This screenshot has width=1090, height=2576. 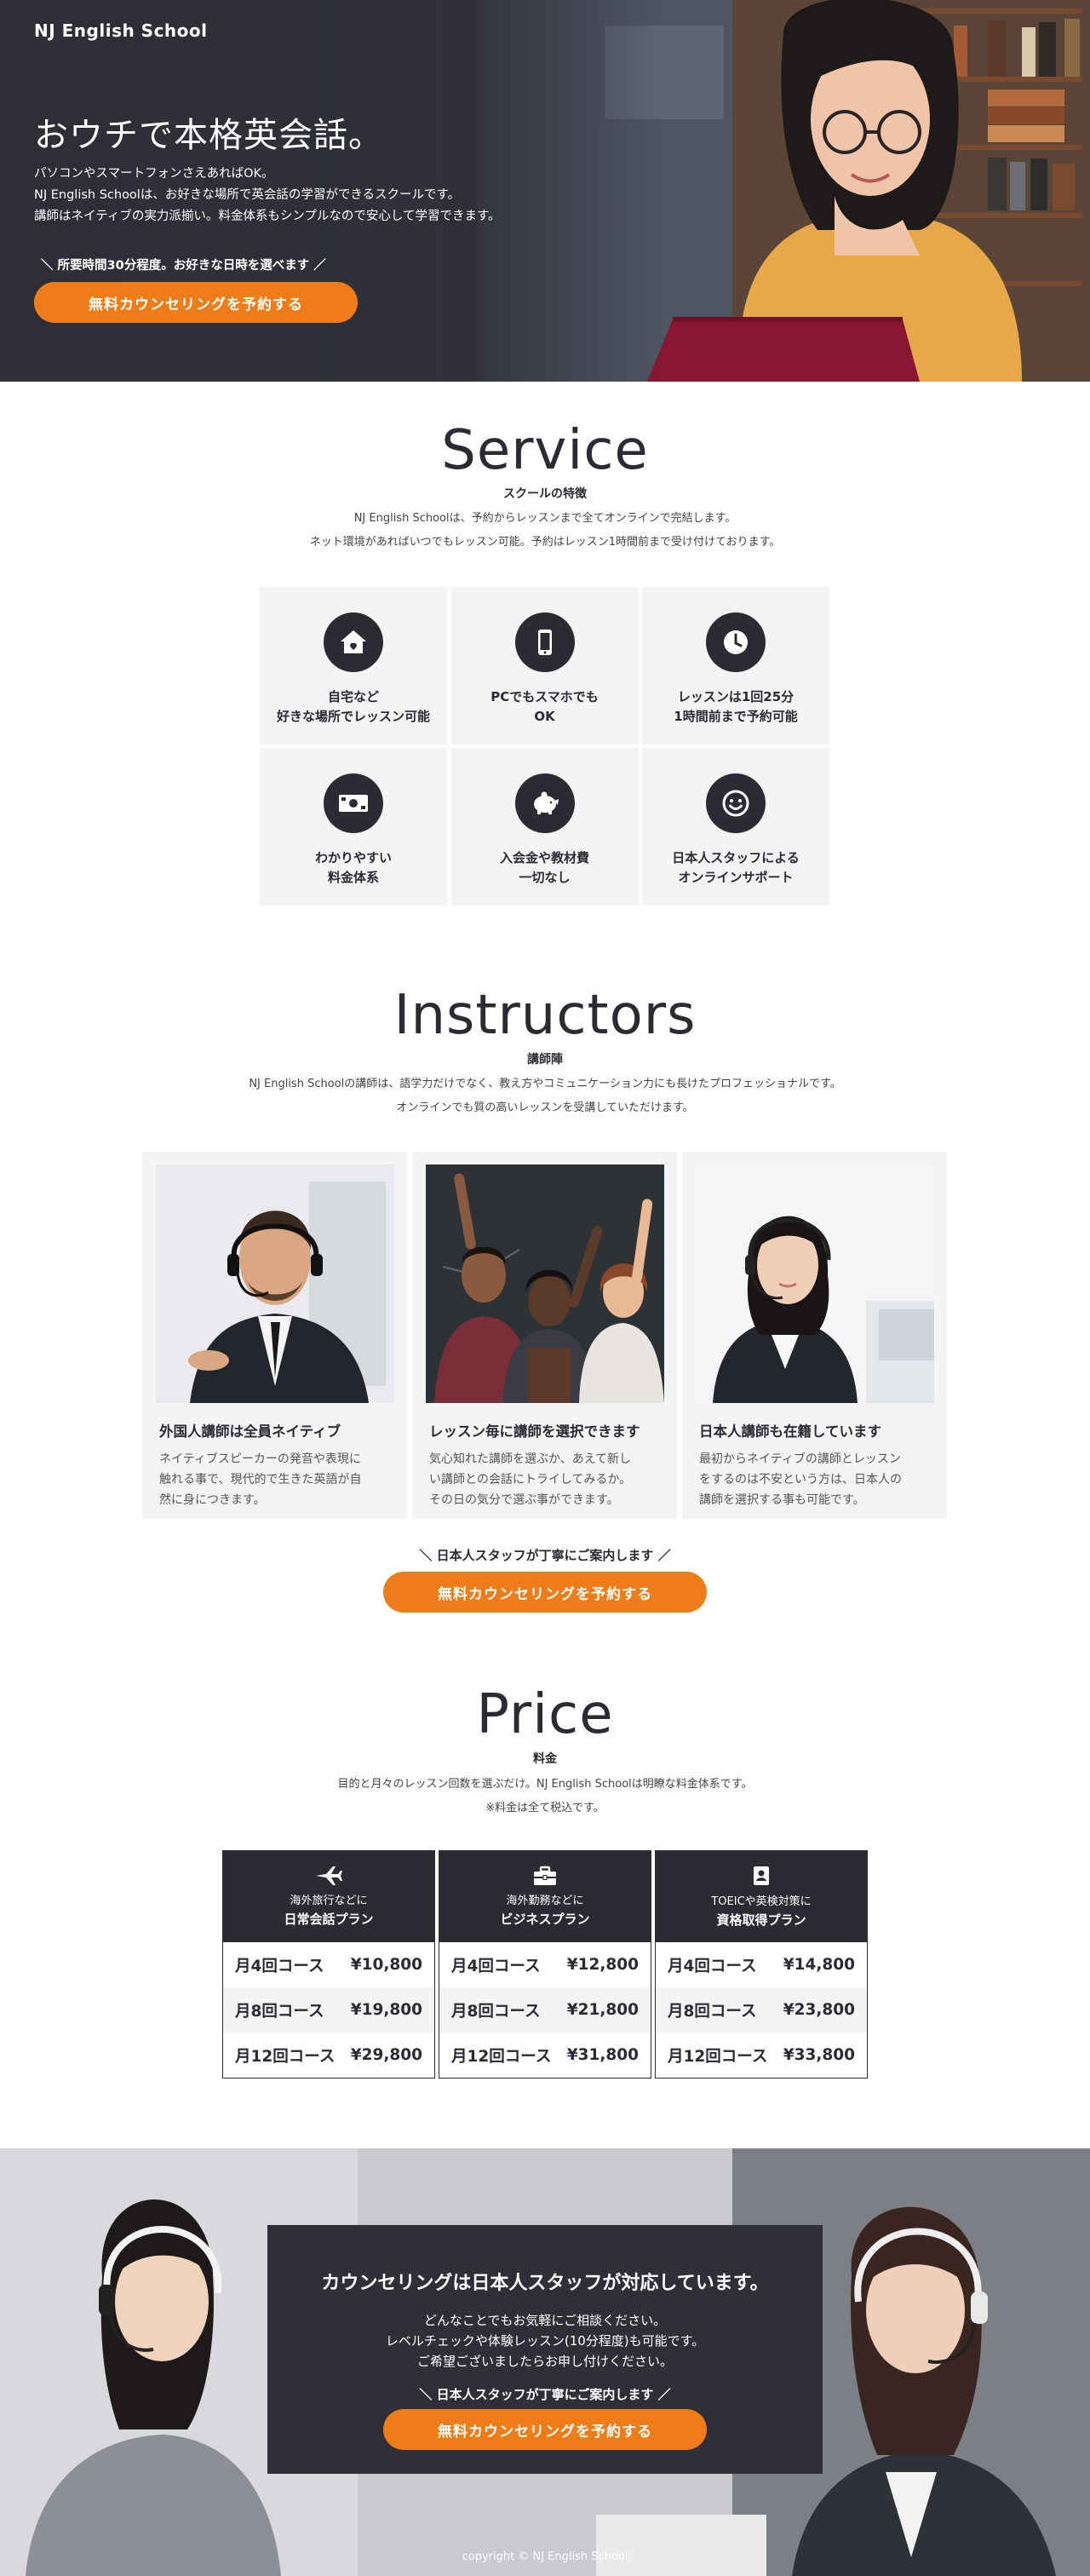 What do you see at coordinates (386, 2010) in the screenshot?
I see `plan-price: ¥19,800` at bounding box center [386, 2010].